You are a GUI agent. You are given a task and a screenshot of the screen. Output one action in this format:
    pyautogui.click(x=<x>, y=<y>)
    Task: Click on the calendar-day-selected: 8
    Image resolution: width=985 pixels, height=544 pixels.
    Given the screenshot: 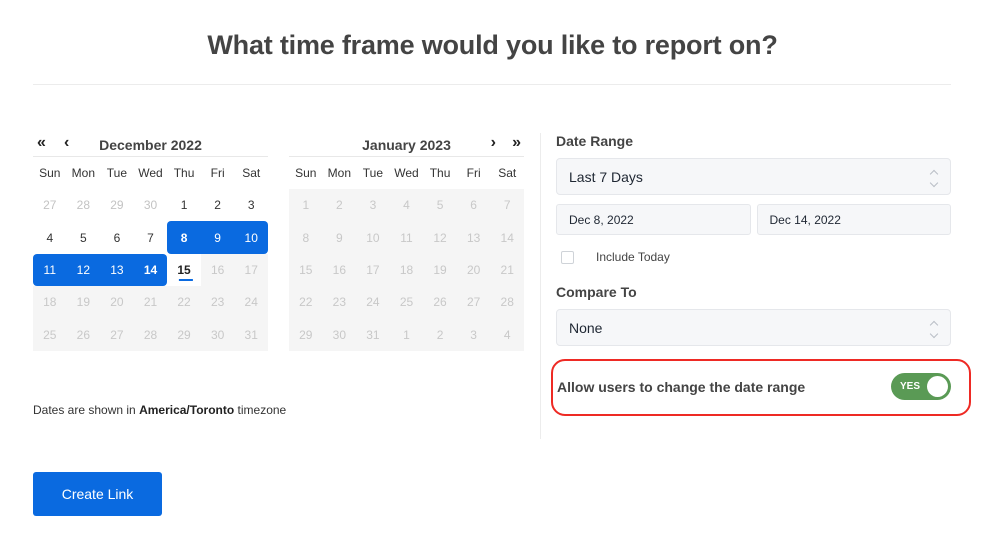 What is the action you would take?
    pyautogui.click(x=184, y=237)
    